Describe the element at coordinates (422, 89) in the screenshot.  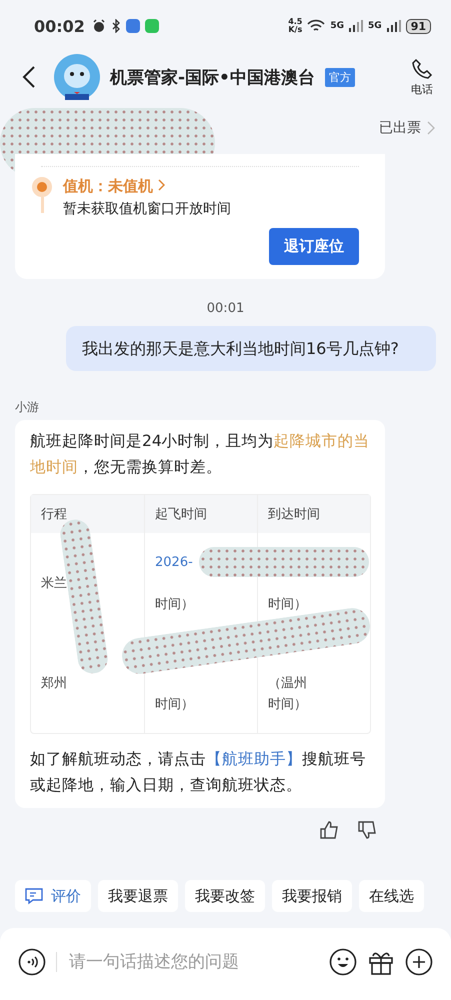
I see `phone-label: 电话` at that location.